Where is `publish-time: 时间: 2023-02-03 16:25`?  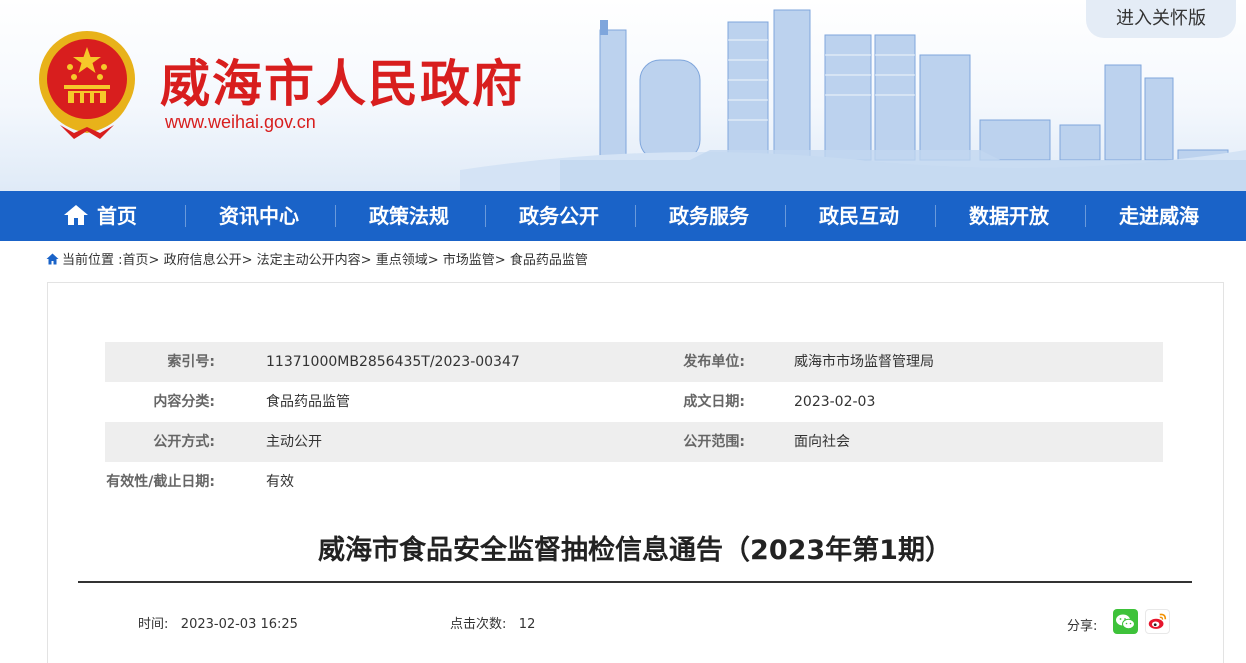
publish-time: 时间: 2023-02-03 16:25 is located at coordinates (218, 622).